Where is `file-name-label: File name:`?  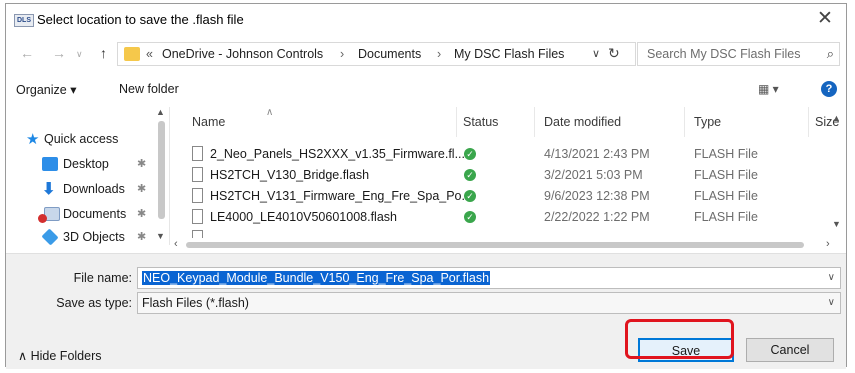 file-name-label: File name: is located at coordinates (102, 278).